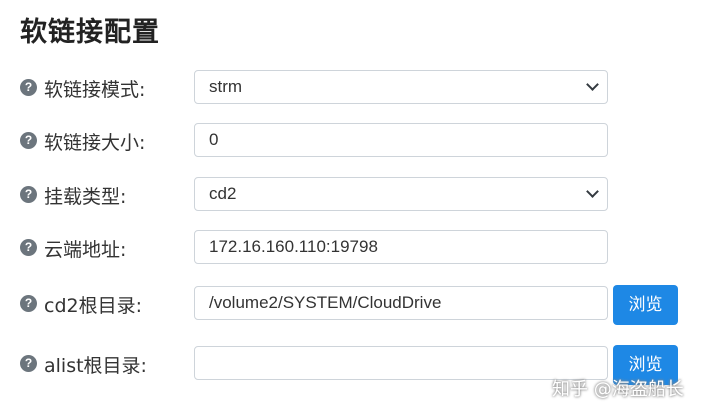 The width and height of the screenshot is (720, 418). What do you see at coordinates (325, 302) in the screenshot?
I see `cd2-root-value: /volume2/SYSTEM/CloudDrive` at bounding box center [325, 302].